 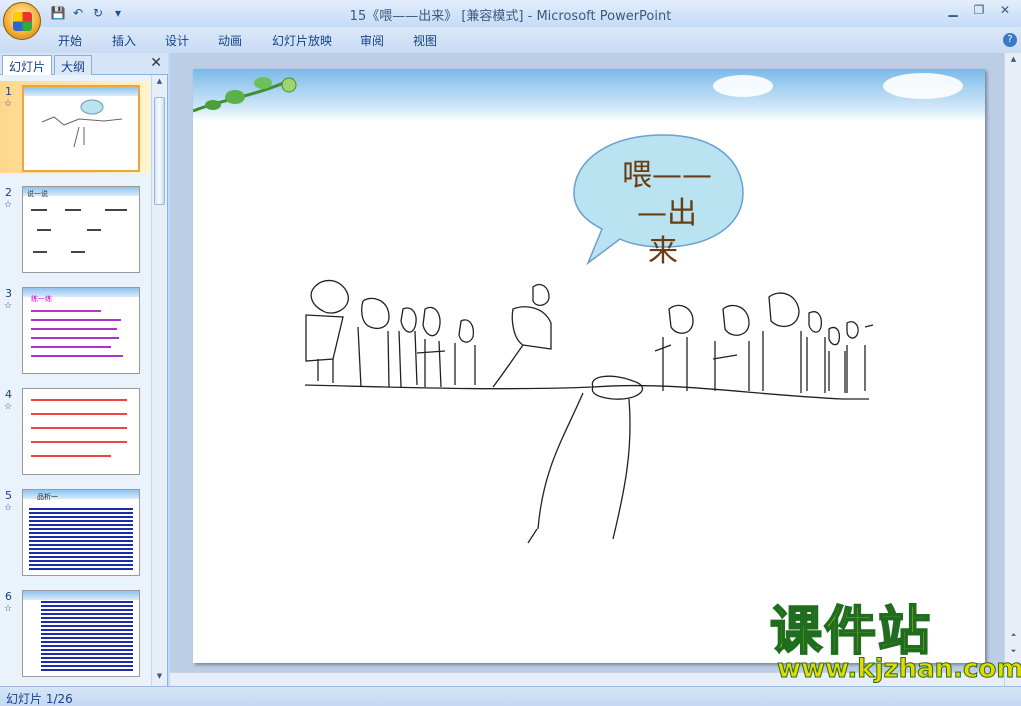 I want to click on thumb-title: 品析一, so click(x=47, y=497).